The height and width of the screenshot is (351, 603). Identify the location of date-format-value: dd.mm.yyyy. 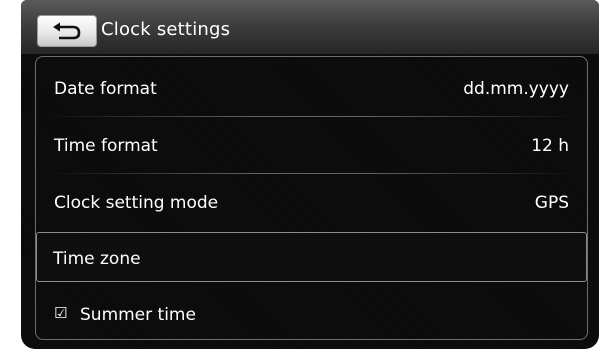
(516, 89).